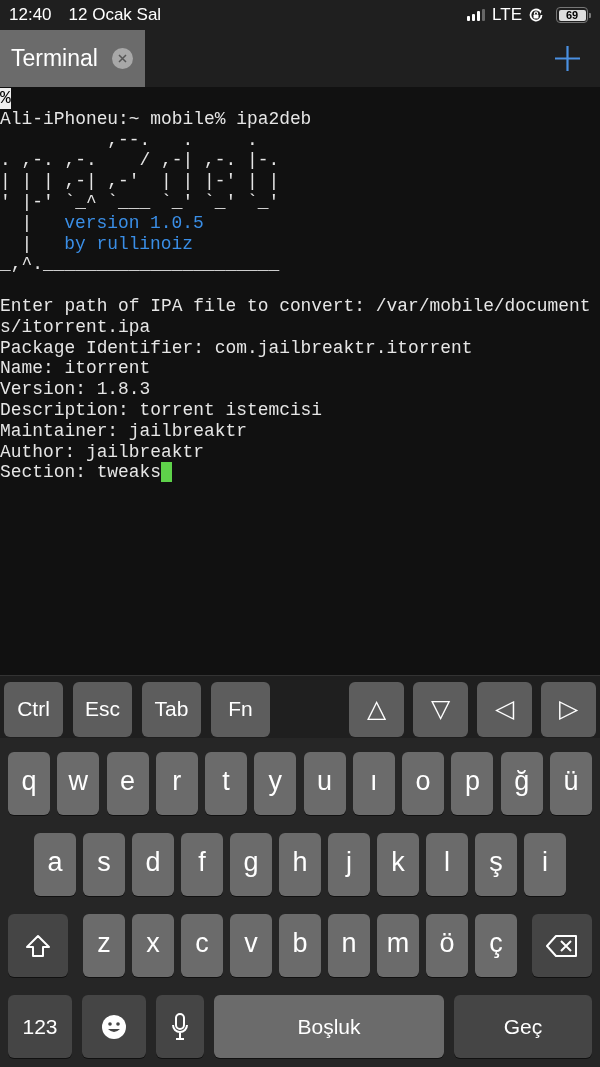  What do you see at coordinates (572, 15) in the screenshot?
I see `battery-percent: 69` at bounding box center [572, 15].